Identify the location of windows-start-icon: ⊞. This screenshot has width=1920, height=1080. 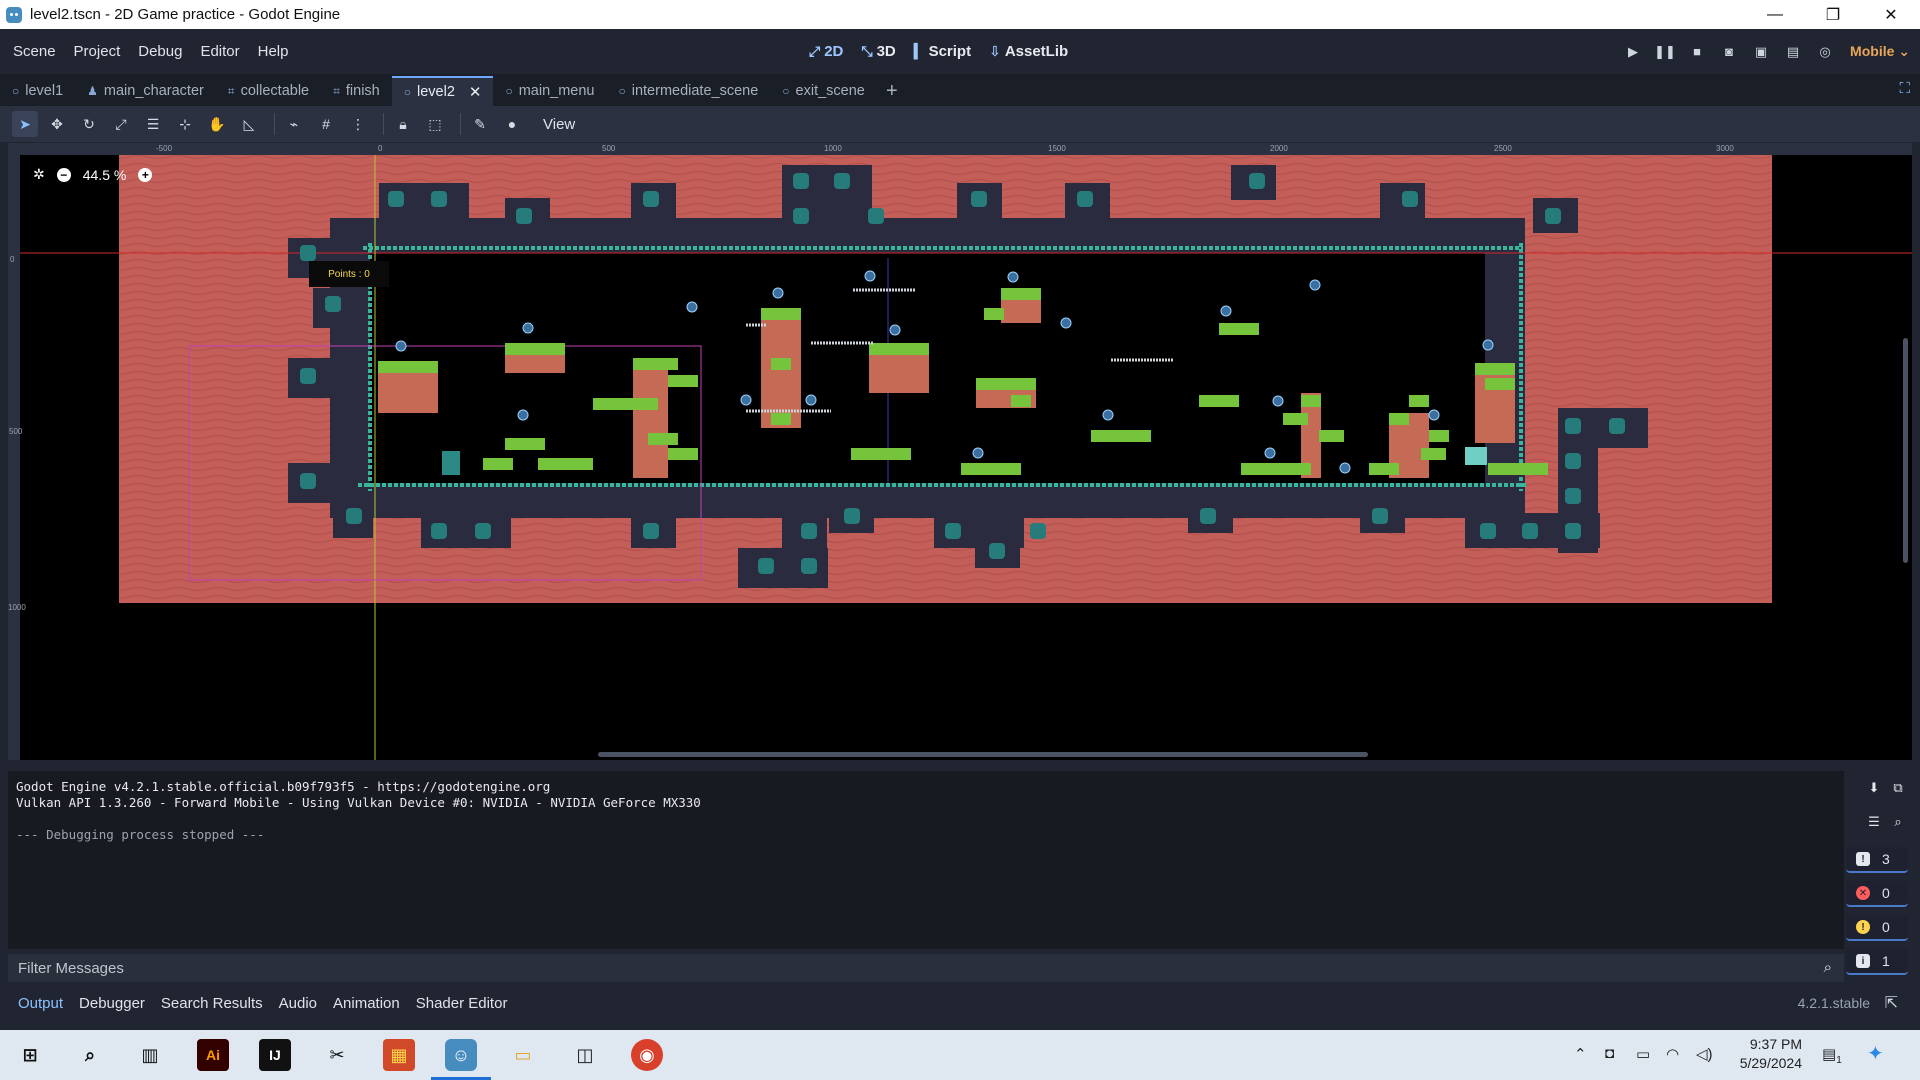
(30, 1055).